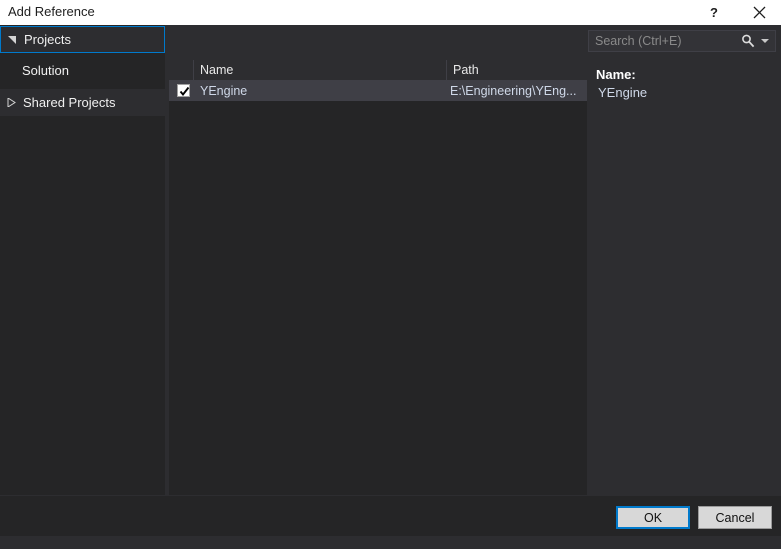 The image size is (781, 549). Describe the element at coordinates (82, 39) in the screenshot. I see `sidebar-item-projects: Projects` at that location.